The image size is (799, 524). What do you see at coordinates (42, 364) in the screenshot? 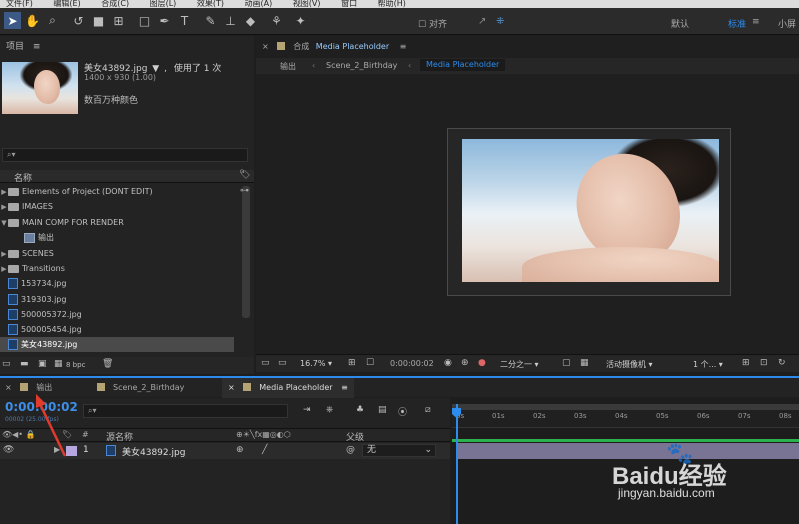
I see `new-composition-icon: ▣` at bounding box center [42, 364].